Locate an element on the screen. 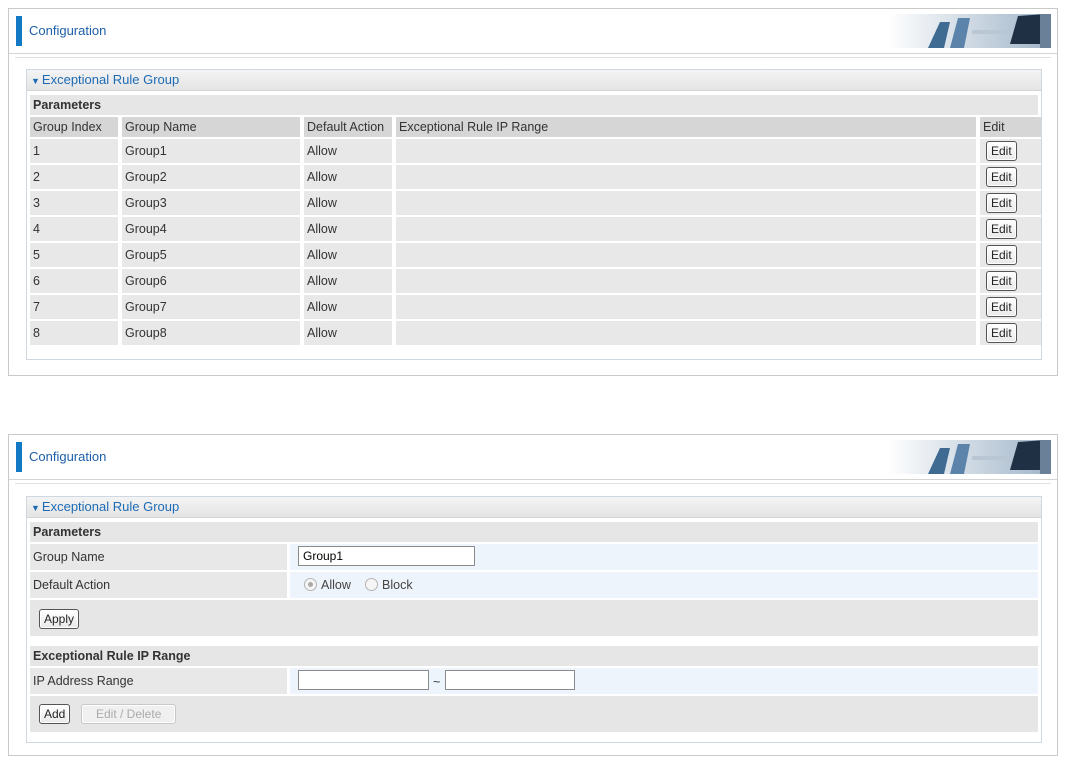 The width and height of the screenshot is (1068, 763). table-row: 6 Group6 Allow Edit is located at coordinates (535, 281).